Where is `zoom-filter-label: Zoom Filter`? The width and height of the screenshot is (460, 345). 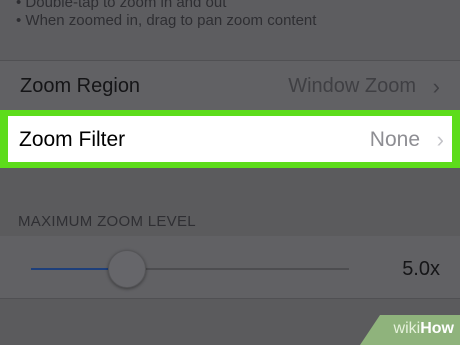 zoom-filter-label: Zoom Filter is located at coordinates (72, 139).